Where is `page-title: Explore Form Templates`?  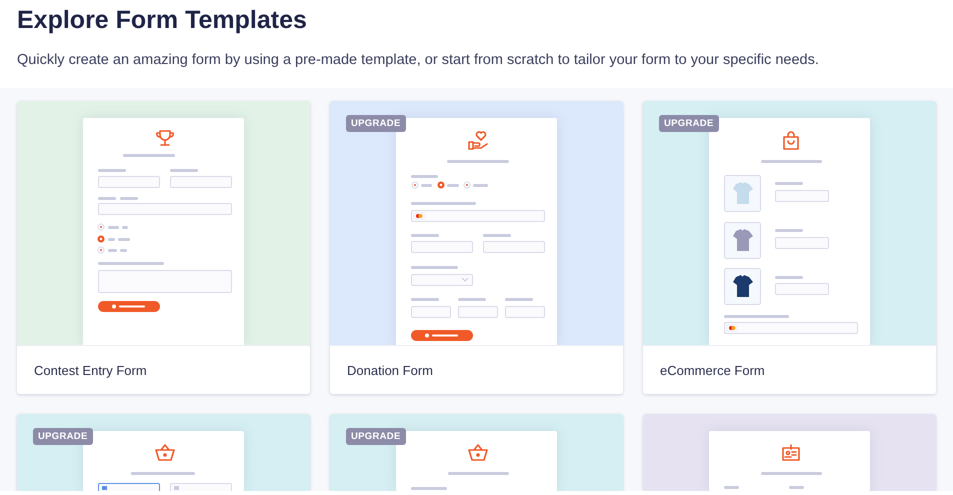
page-title: Explore Form Templates is located at coordinates (162, 20).